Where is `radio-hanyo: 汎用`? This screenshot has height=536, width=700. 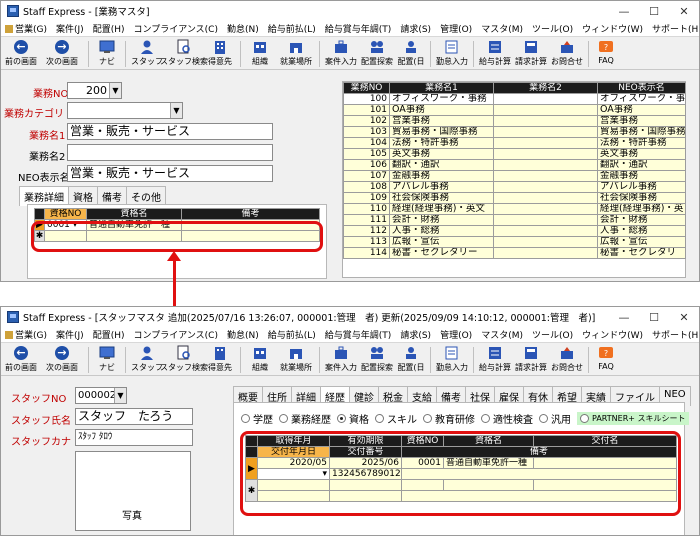 radio-hanyo: 汎用 is located at coordinates (555, 418).